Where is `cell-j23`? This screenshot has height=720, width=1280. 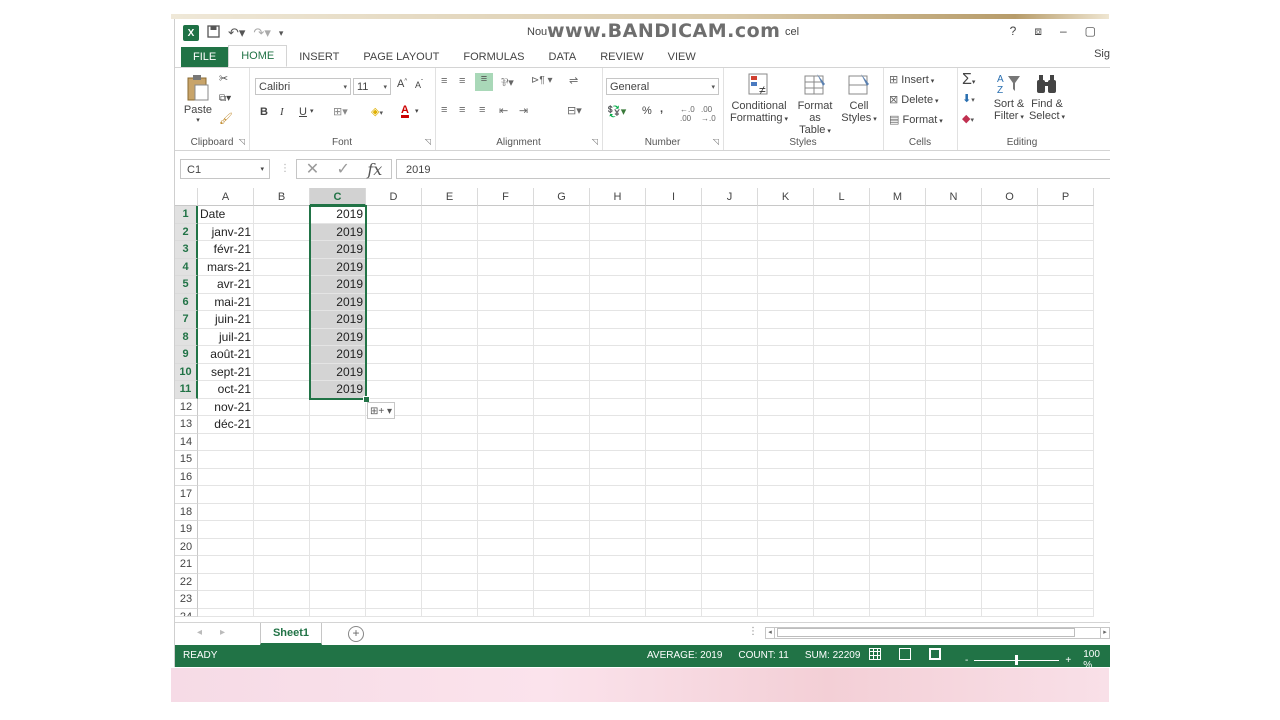 cell-j23 is located at coordinates (730, 600).